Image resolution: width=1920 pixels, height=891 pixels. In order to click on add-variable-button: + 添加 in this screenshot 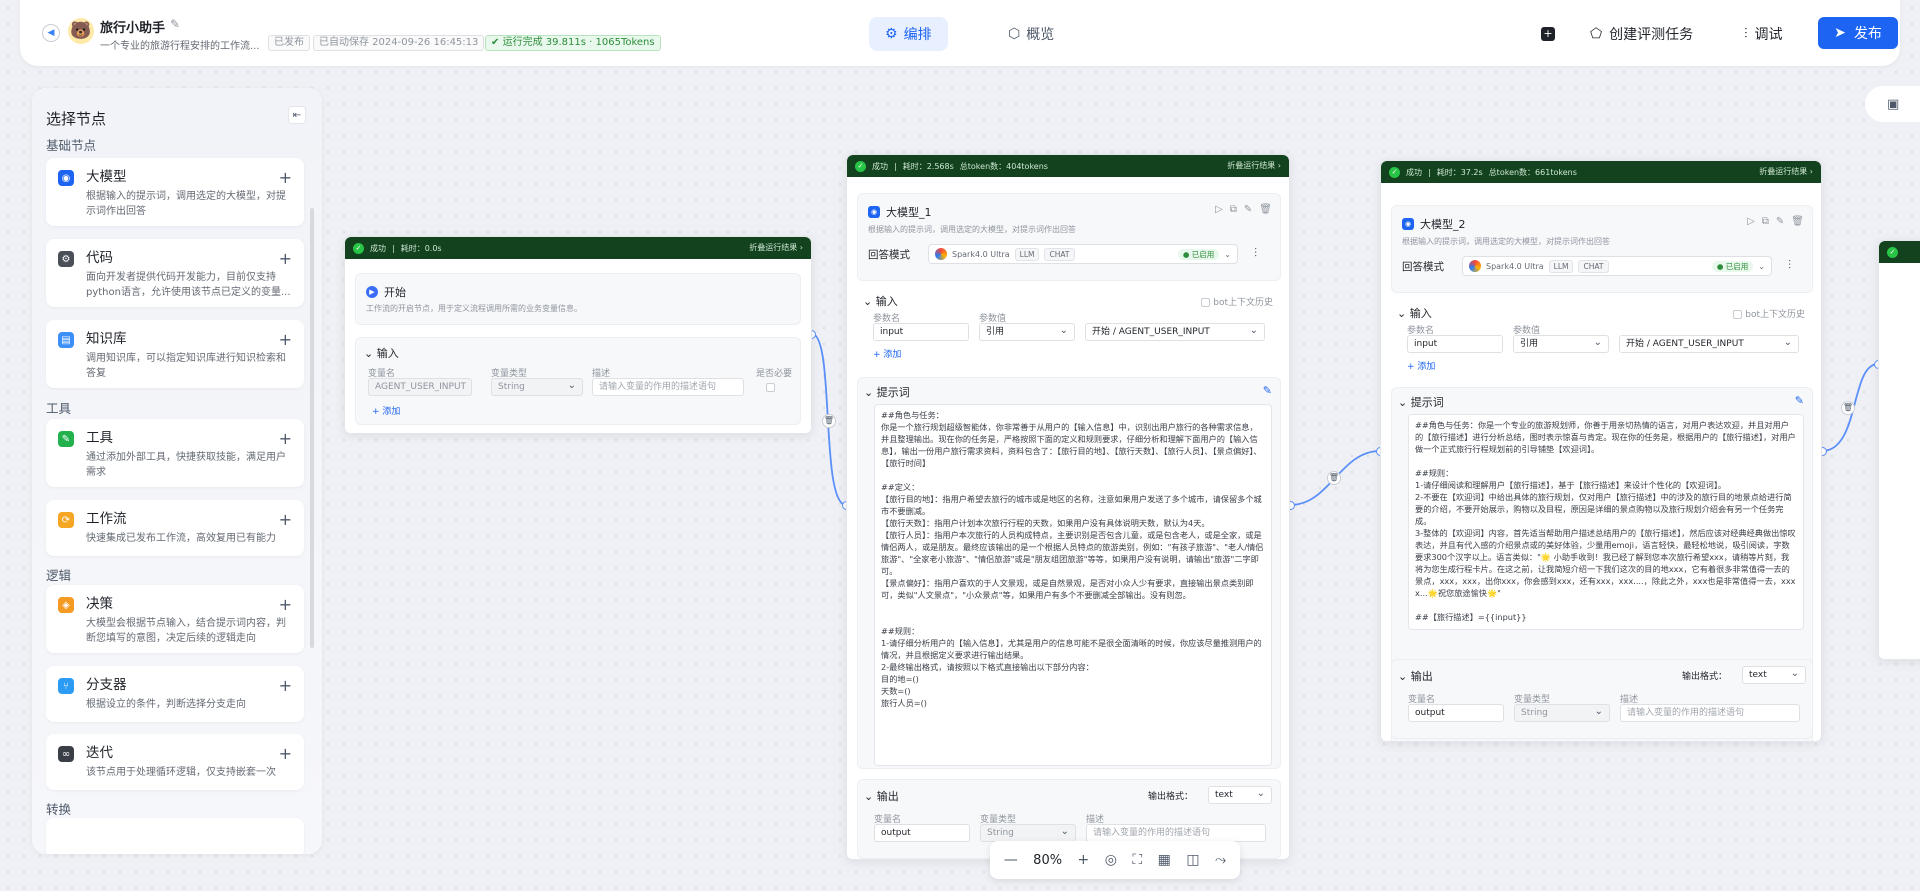, I will do `click(386, 410)`.